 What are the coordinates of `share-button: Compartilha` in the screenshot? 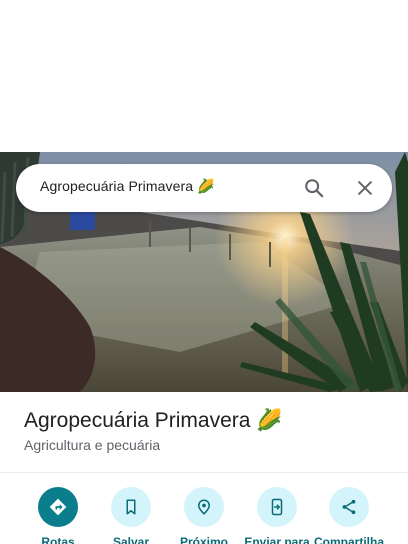 It's located at (349, 515).